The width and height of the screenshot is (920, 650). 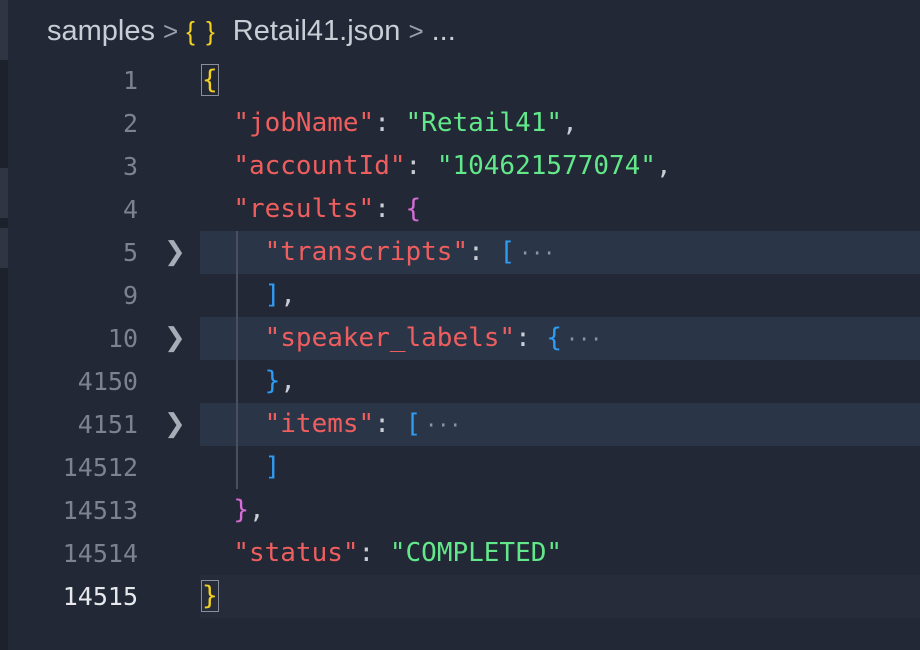 What do you see at coordinates (100, 467) in the screenshot?
I see `line-number: 14512` at bounding box center [100, 467].